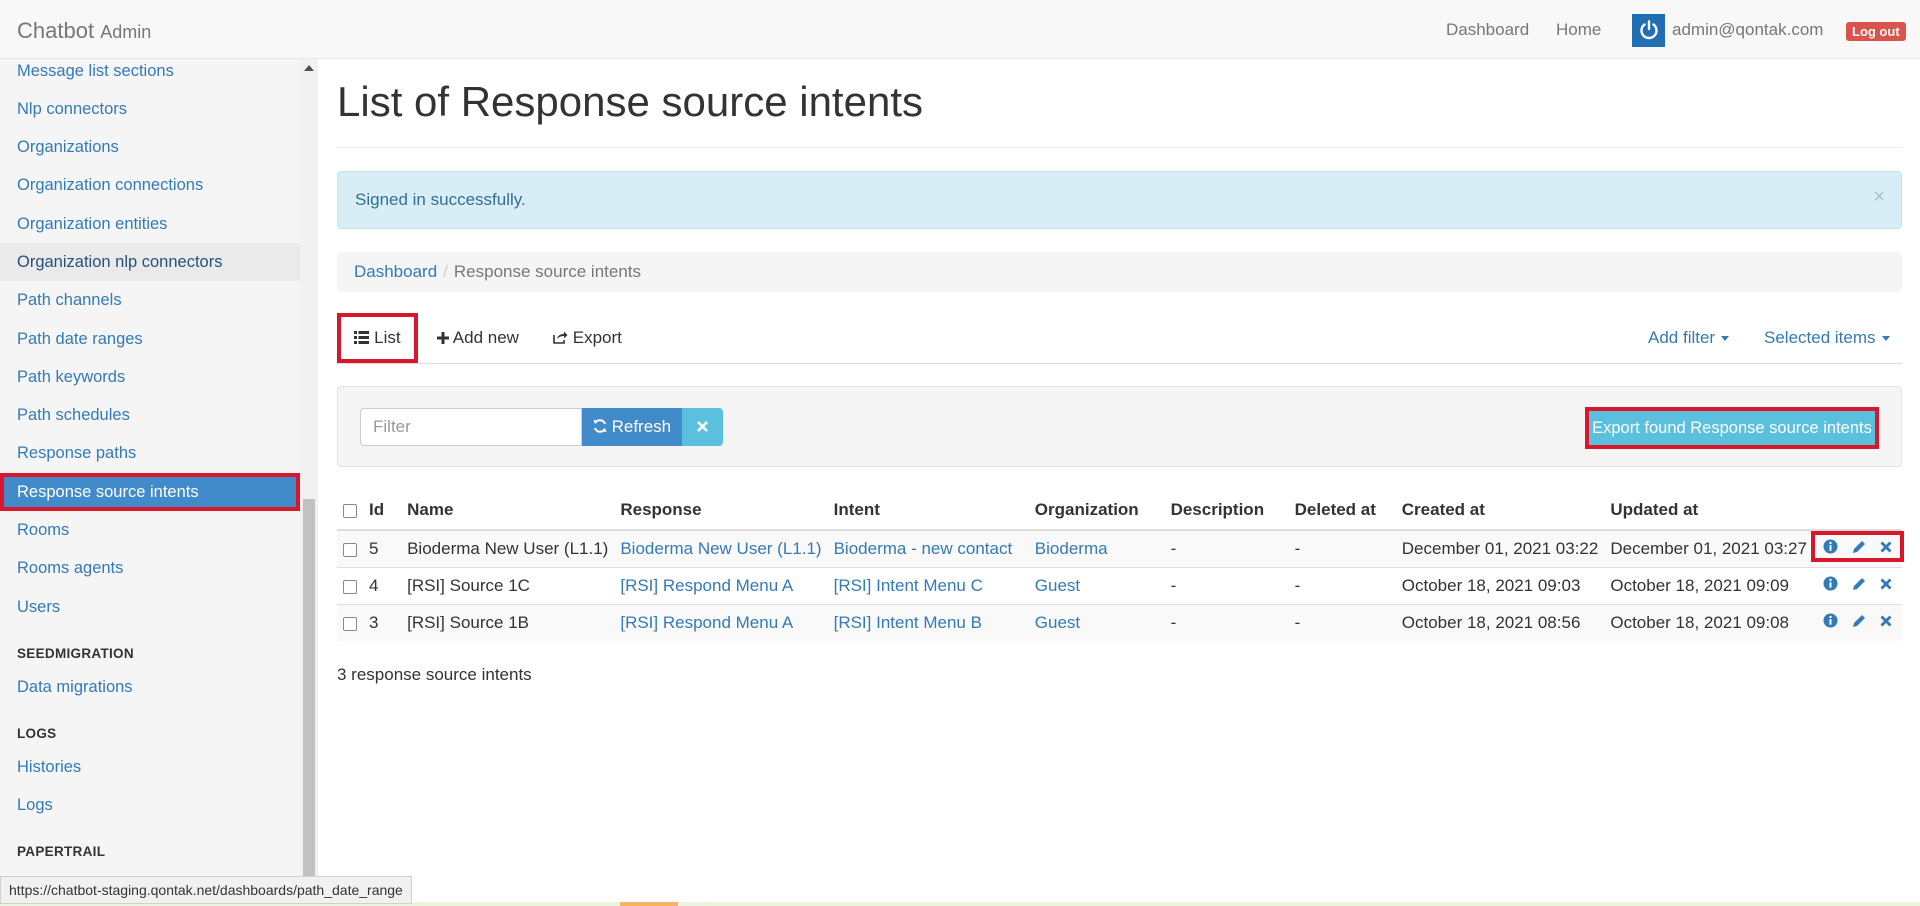 The image size is (1920, 906). Describe the element at coordinates (508, 511) in the screenshot. I see `col-name: Name` at that location.